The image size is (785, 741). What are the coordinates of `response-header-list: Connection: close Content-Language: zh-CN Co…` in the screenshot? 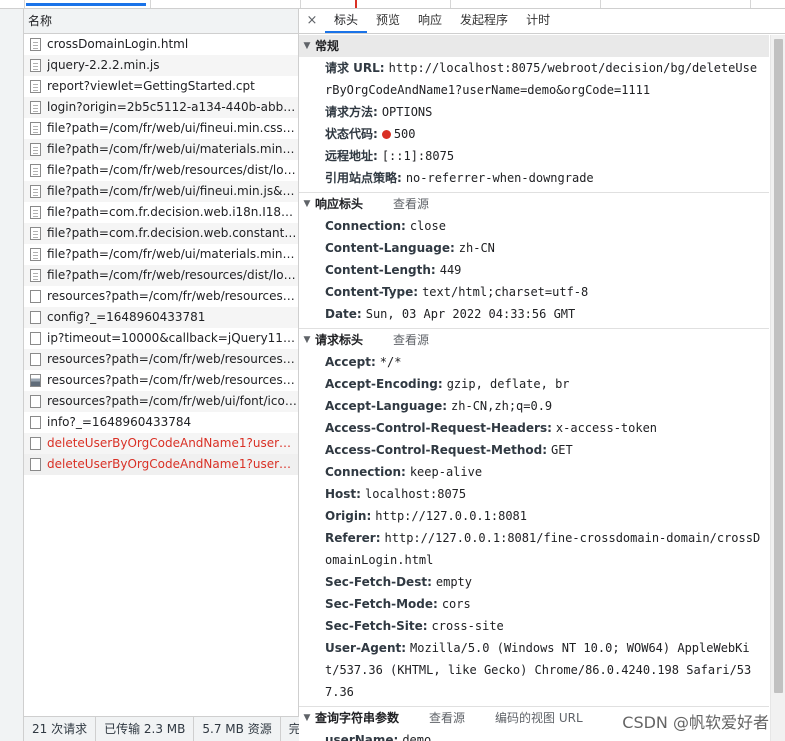 It's located at (534, 270).